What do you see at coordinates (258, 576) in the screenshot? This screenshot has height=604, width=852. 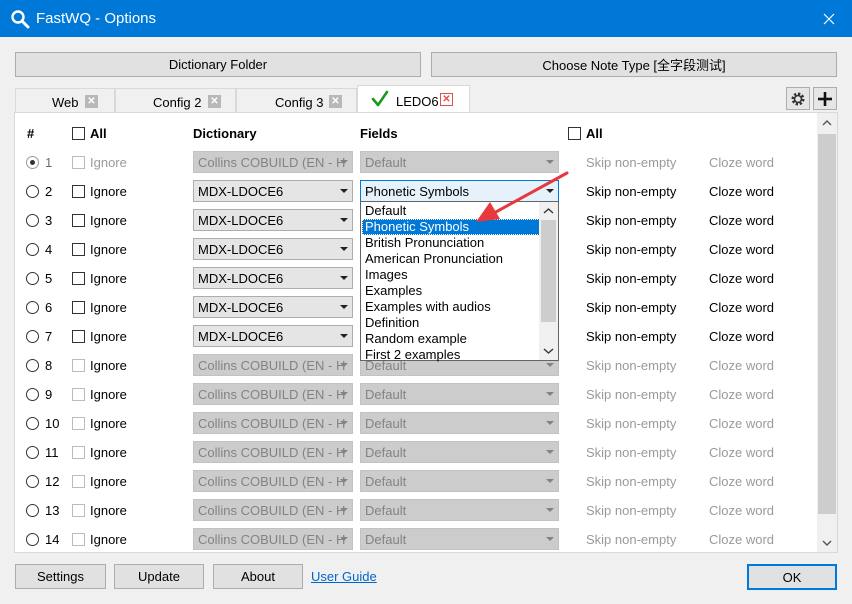 I see `about-button: About` at bounding box center [258, 576].